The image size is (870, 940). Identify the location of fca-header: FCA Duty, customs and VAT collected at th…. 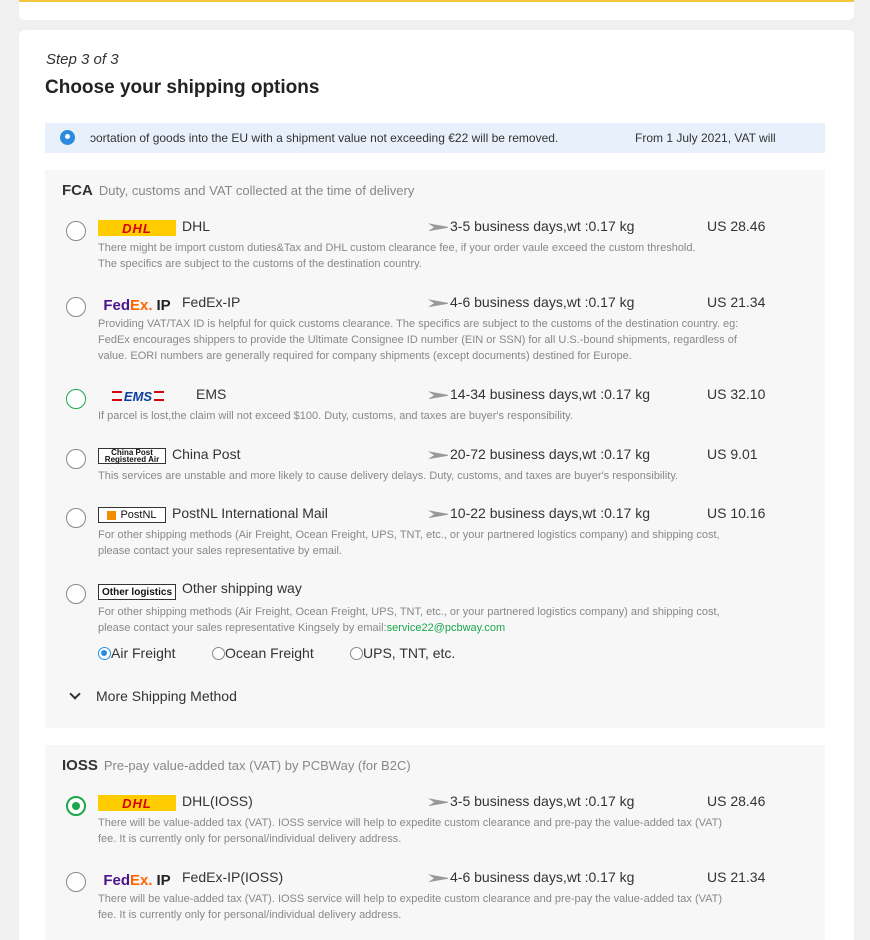
(238, 191).